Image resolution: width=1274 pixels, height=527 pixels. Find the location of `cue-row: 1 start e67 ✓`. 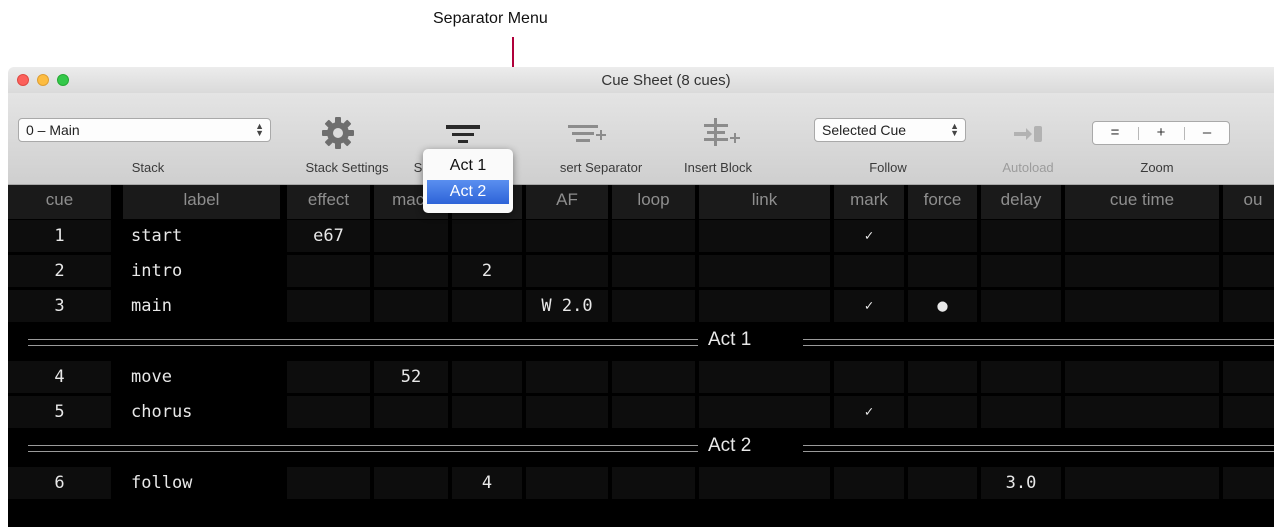

cue-row: 1 start e67 ✓ is located at coordinates (641, 237).